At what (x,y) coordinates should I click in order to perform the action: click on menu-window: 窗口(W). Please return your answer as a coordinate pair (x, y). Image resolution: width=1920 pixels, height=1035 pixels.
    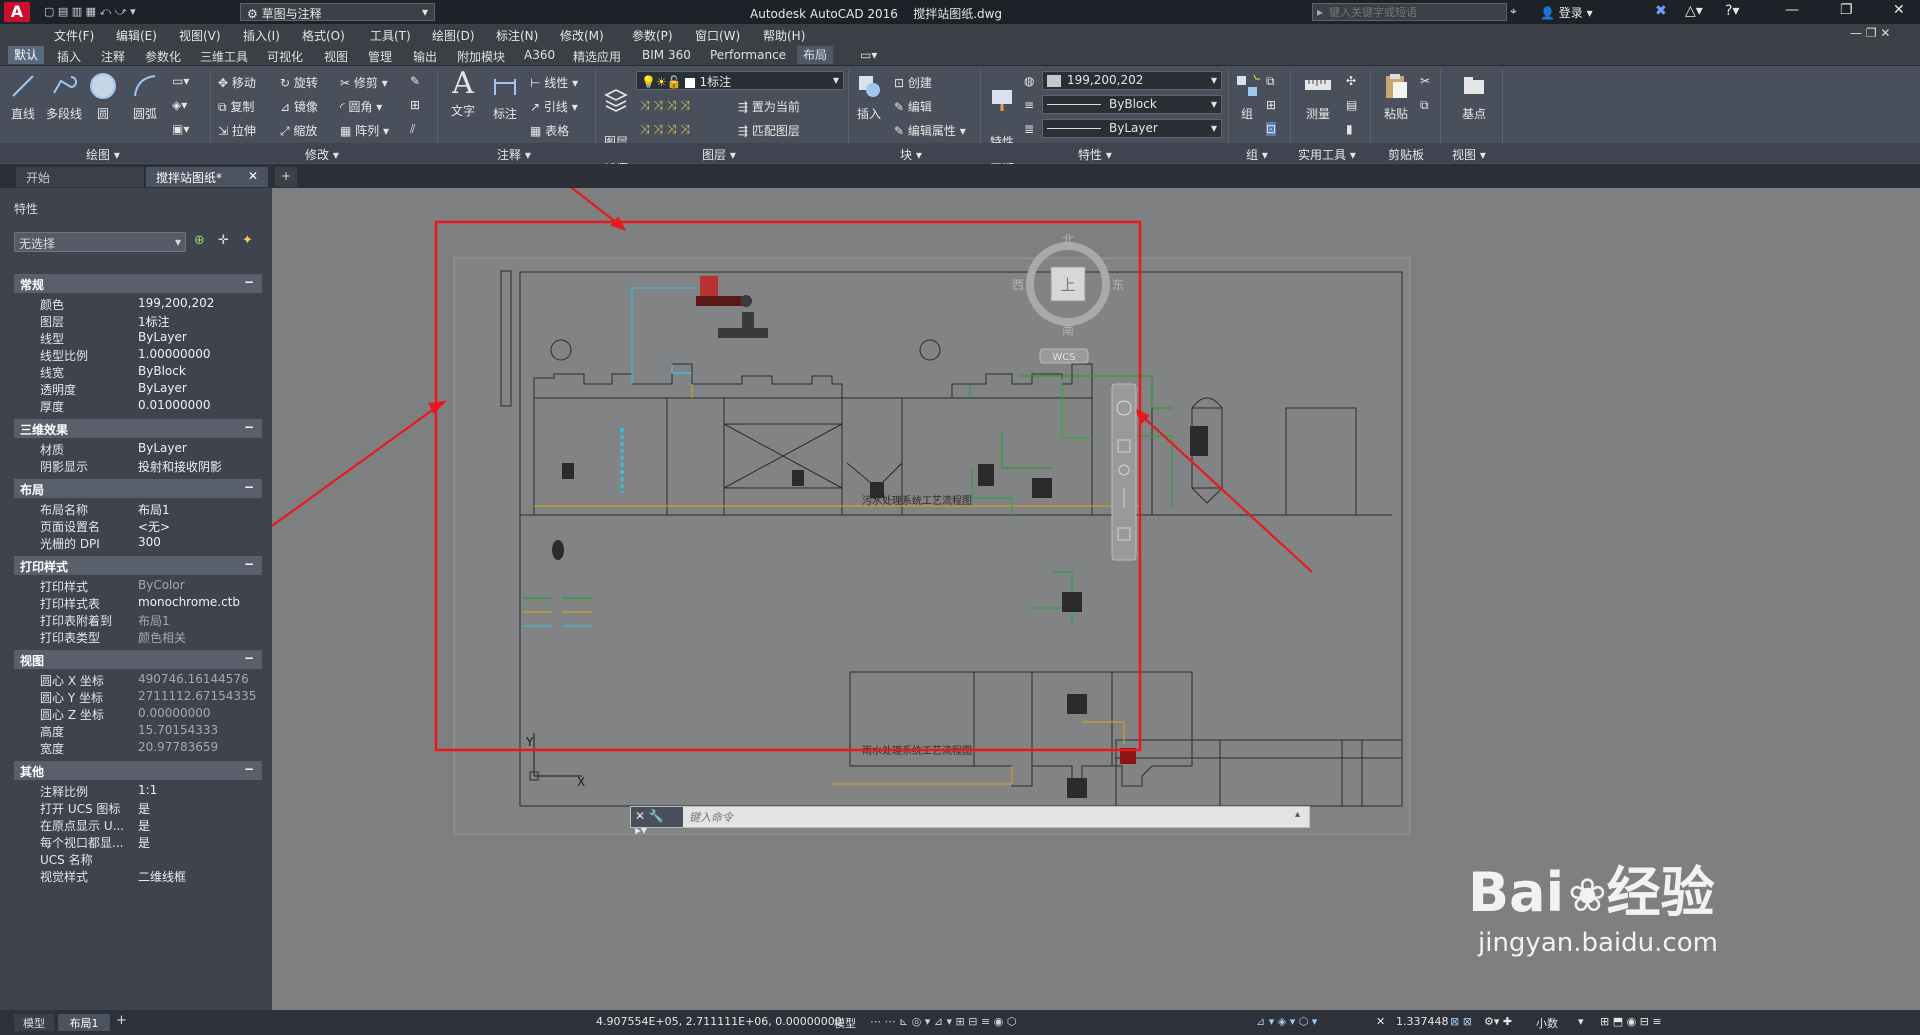
    Looking at the image, I should click on (717, 35).